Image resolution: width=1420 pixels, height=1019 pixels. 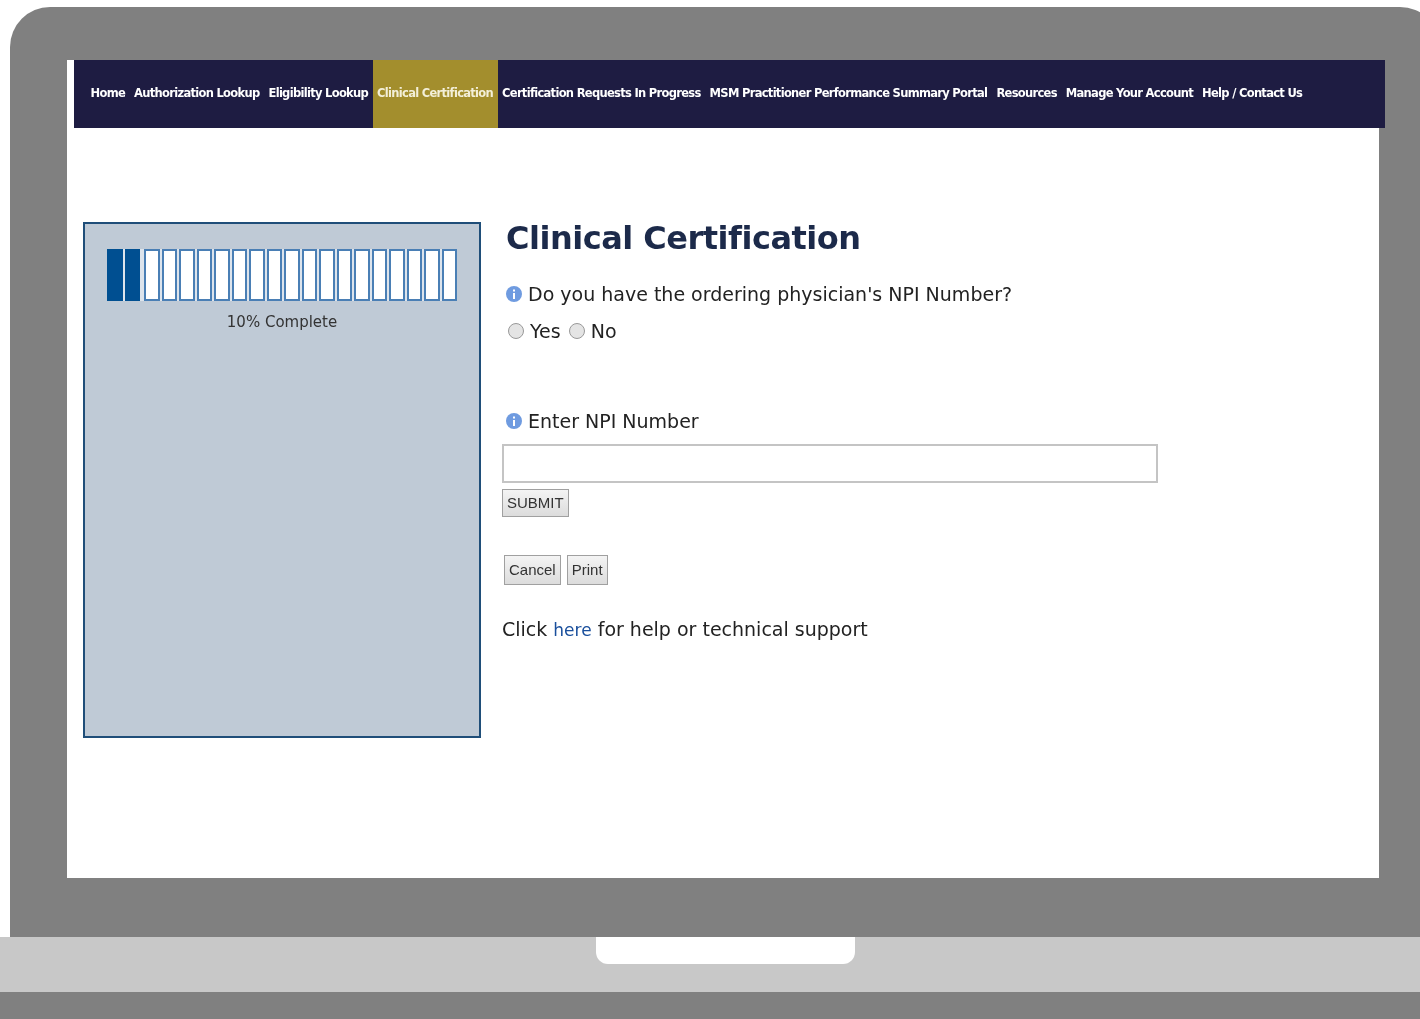 I want to click on question-label: Do you have the ordering physician's NPI Number?, so click(x=770, y=294).